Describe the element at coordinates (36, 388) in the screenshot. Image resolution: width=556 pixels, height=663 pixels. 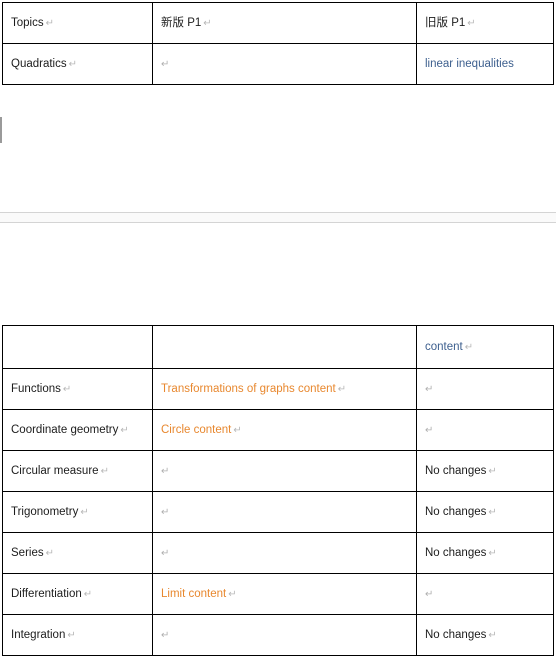
I see `cell-label: Functions` at that location.